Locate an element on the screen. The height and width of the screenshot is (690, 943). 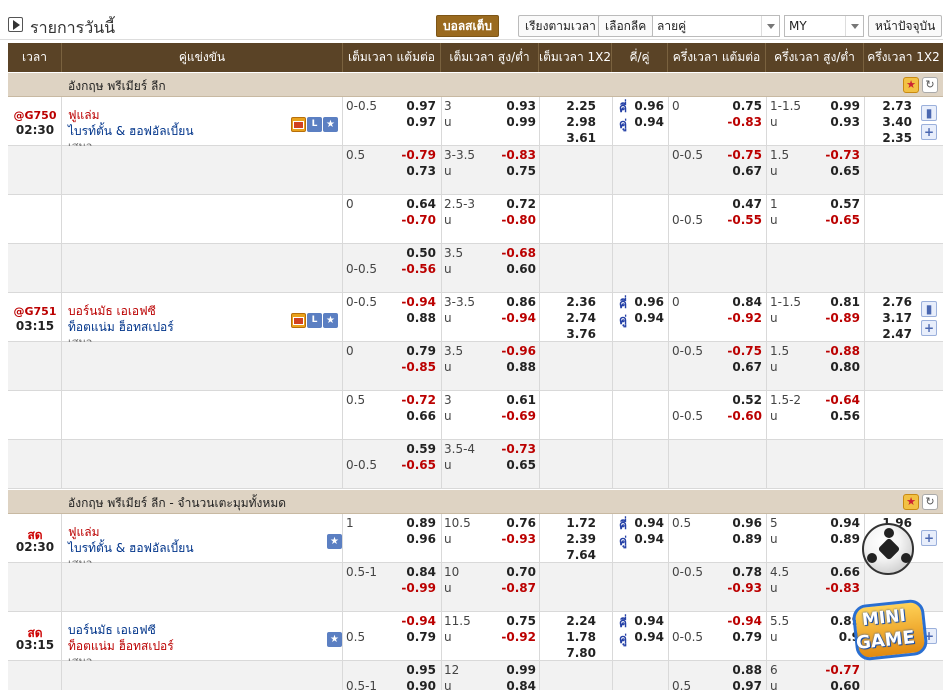
stats-icon: ▮ is located at coordinates (929, 113).